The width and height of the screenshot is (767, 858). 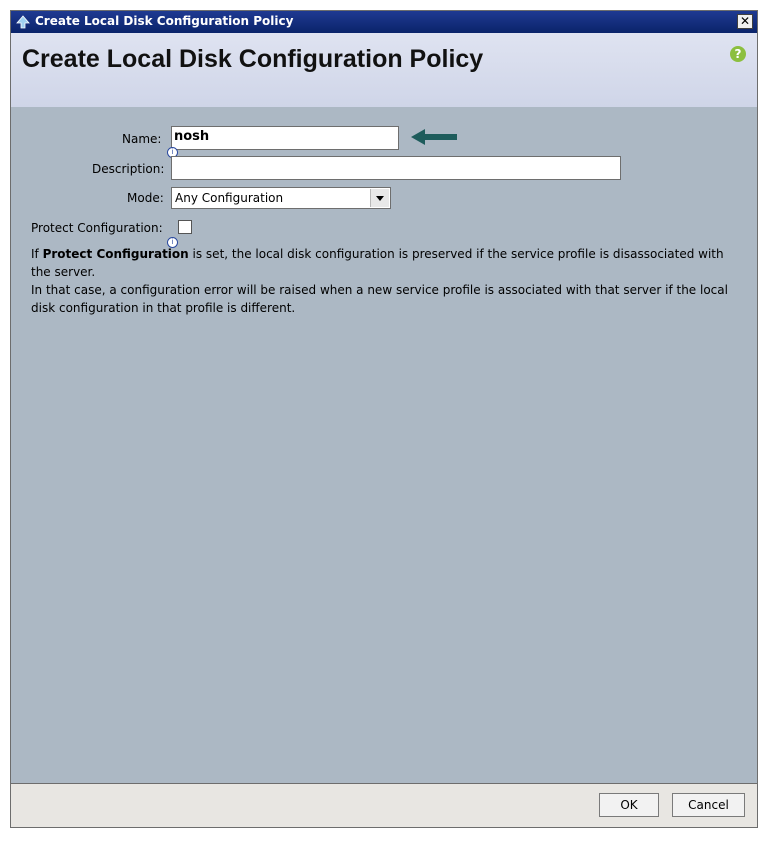 I want to click on name-label: Name:, so click(x=142, y=139).